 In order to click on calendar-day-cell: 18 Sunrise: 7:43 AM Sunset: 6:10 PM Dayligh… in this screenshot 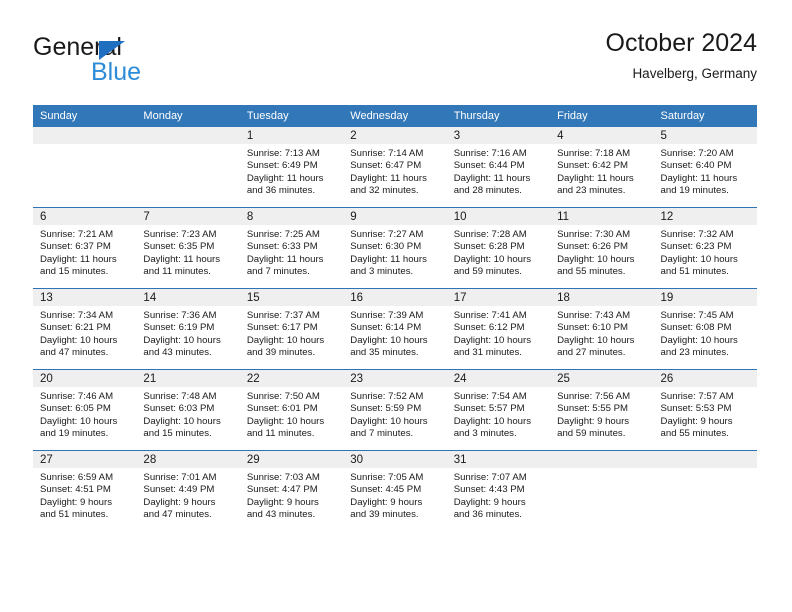, I will do `click(602, 329)`.